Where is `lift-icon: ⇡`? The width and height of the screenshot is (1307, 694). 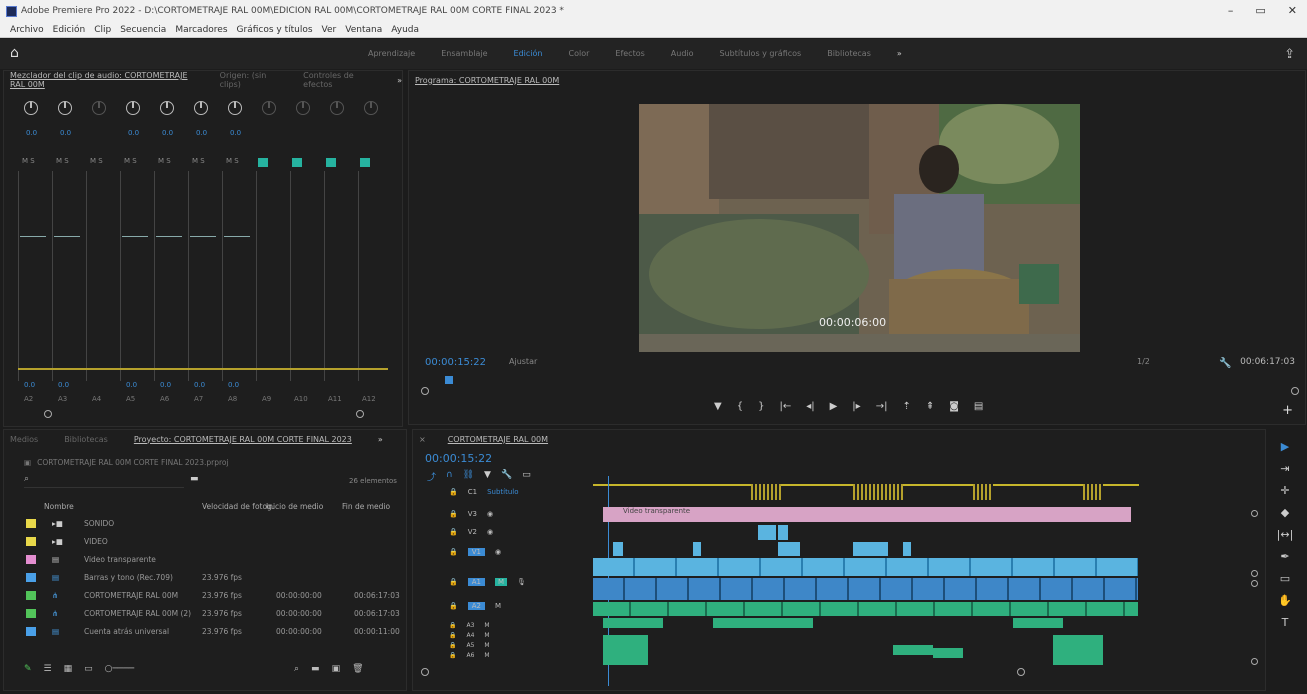 lift-icon: ⇡ is located at coordinates (906, 406).